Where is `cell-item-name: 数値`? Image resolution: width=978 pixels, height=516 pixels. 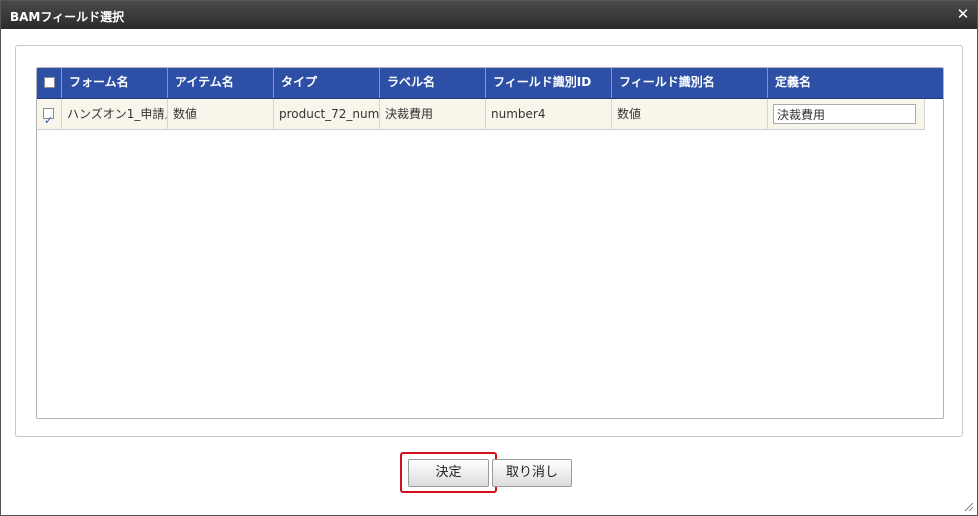
cell-item-name: 数値 is located at coordinates (221, 114).